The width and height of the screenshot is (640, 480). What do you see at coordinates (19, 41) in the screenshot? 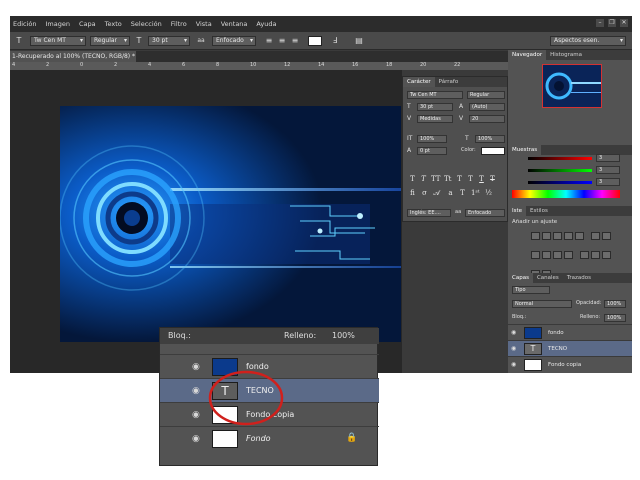
I see `type-tool-icon: T` at bounding box center [19, 41].